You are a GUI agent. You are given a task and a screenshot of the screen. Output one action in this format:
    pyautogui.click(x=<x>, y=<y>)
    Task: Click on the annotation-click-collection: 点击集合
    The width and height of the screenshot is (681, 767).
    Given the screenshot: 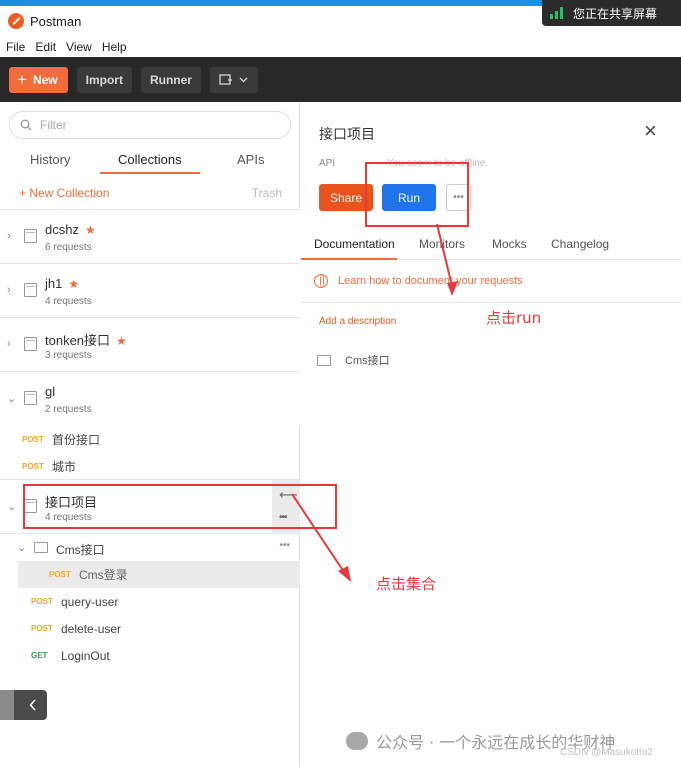 What is the action you would take?
    pyautogui.click(x=406, y=584)
    